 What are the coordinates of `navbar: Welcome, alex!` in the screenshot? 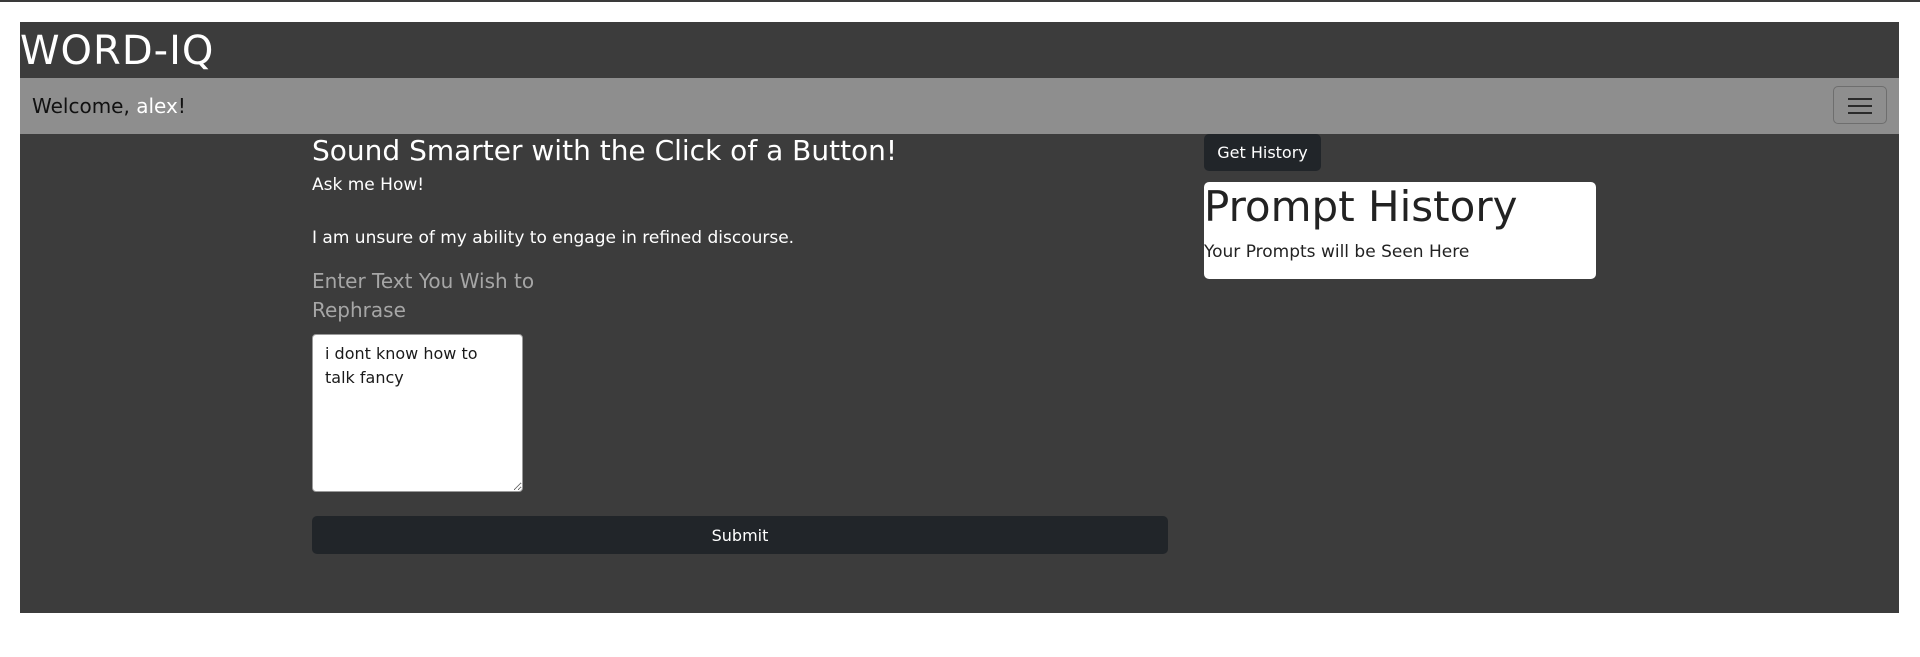 It's located at (959, 106).